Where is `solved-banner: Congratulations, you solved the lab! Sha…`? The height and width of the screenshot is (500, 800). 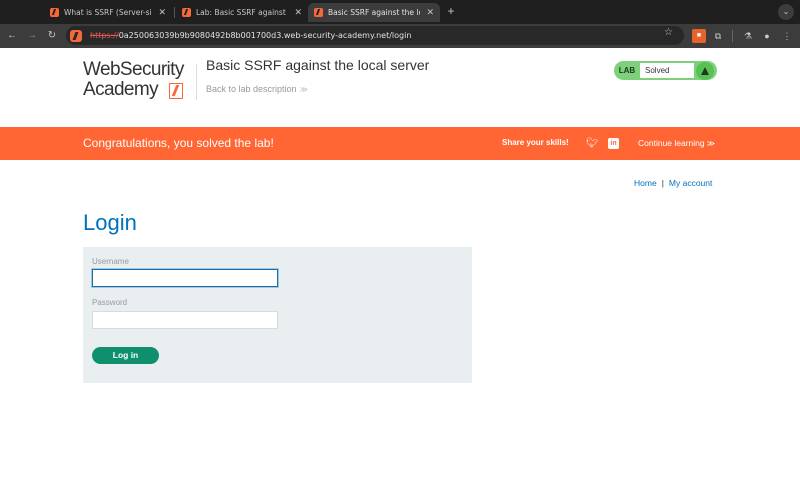
solved-banner: Congratulations, you solved the lab! Sha… is located at coordinates (400, 143).